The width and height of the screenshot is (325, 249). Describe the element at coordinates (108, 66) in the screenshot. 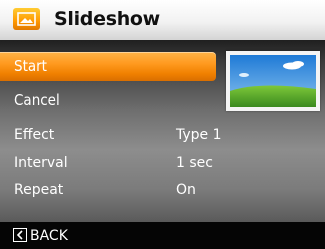

I see `start-button: Start` at that location.